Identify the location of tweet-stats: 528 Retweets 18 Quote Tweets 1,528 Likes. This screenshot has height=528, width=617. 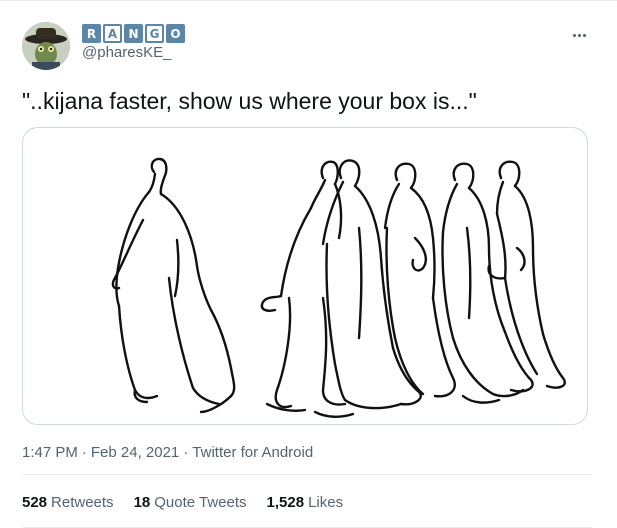
(182, 502).